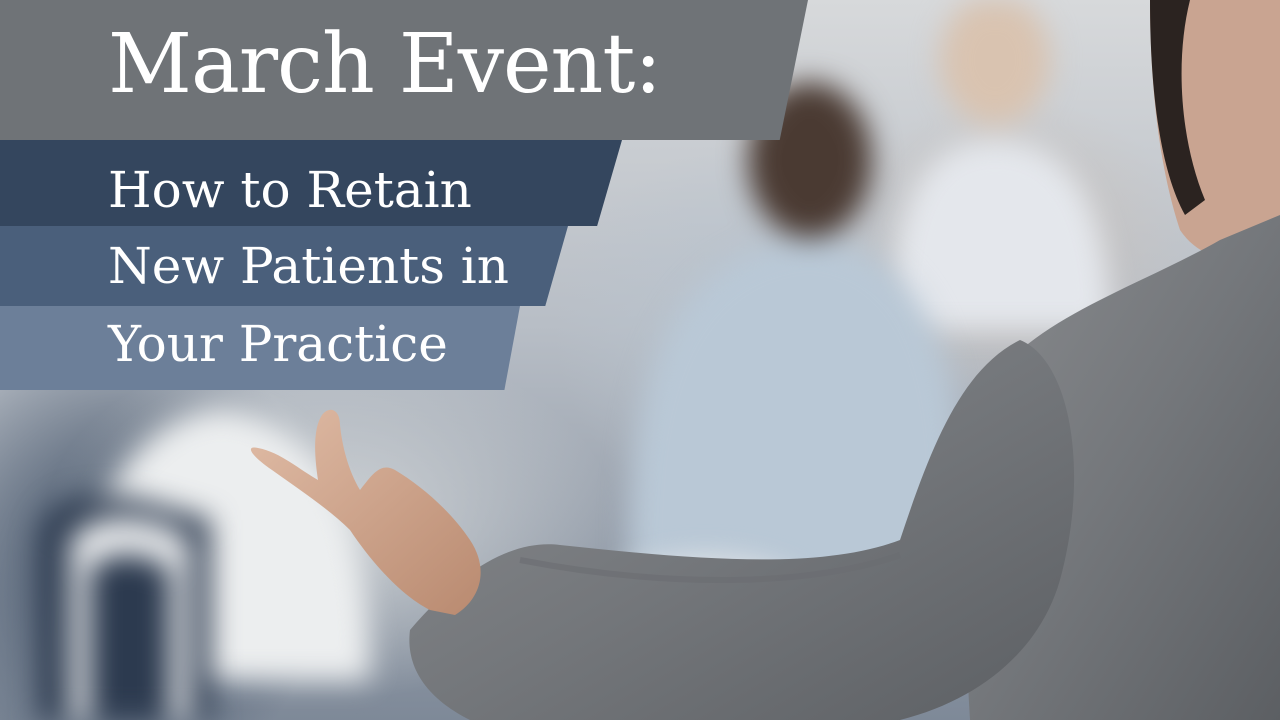  Describe the element at coordinates (385, 64) in the screenshot. I see `event-title: March Event:` at that location.